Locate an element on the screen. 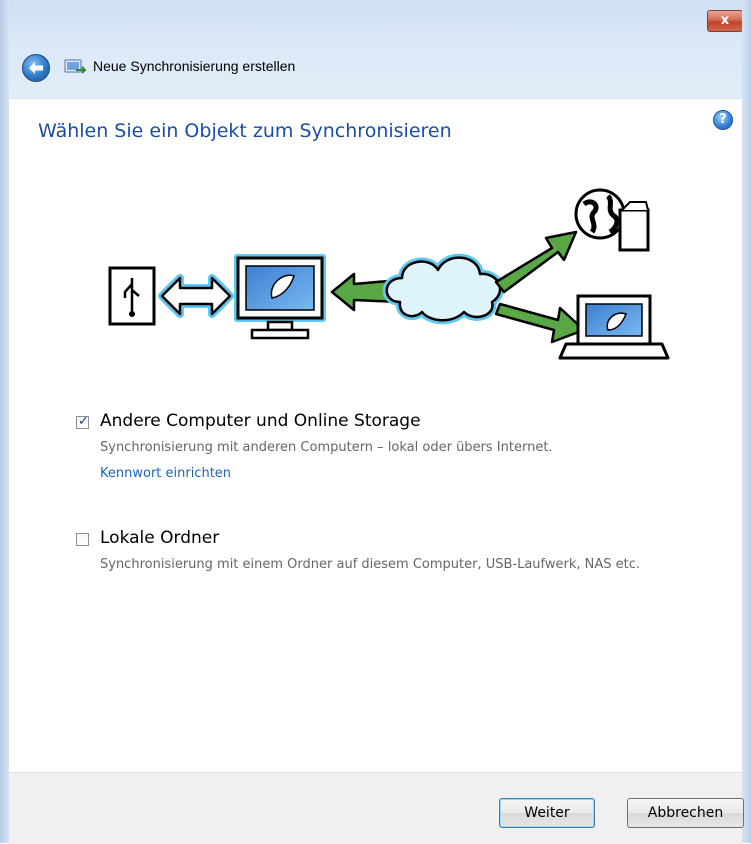 The image size is (751, 844). down-arrow-icon is located at coordinates (540, 323).